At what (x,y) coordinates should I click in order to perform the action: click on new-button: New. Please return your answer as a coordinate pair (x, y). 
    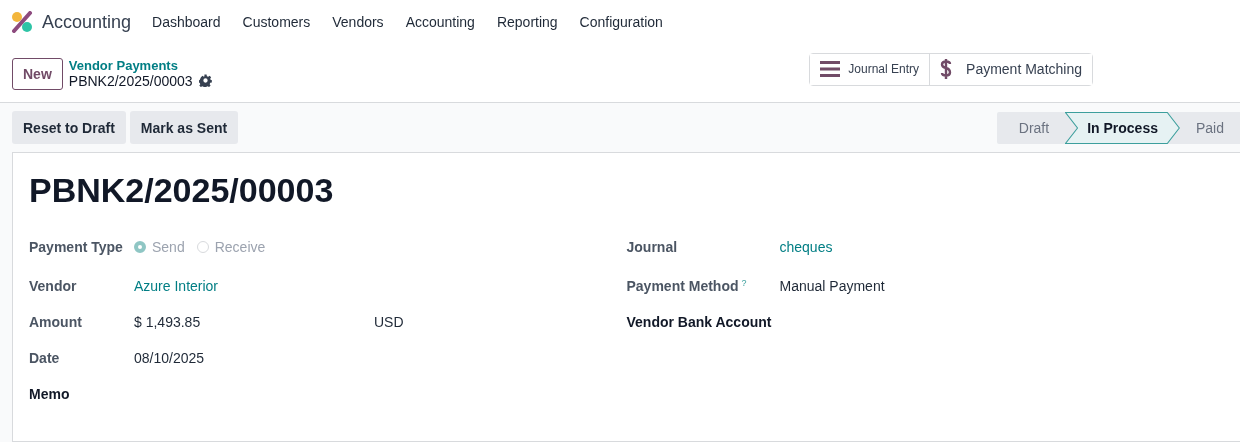
    Looking at the image, I should click on (37, 73).